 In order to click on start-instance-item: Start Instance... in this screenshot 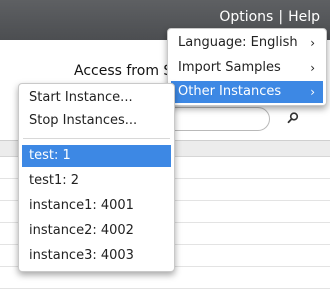, I will do `click(96, 98)`.